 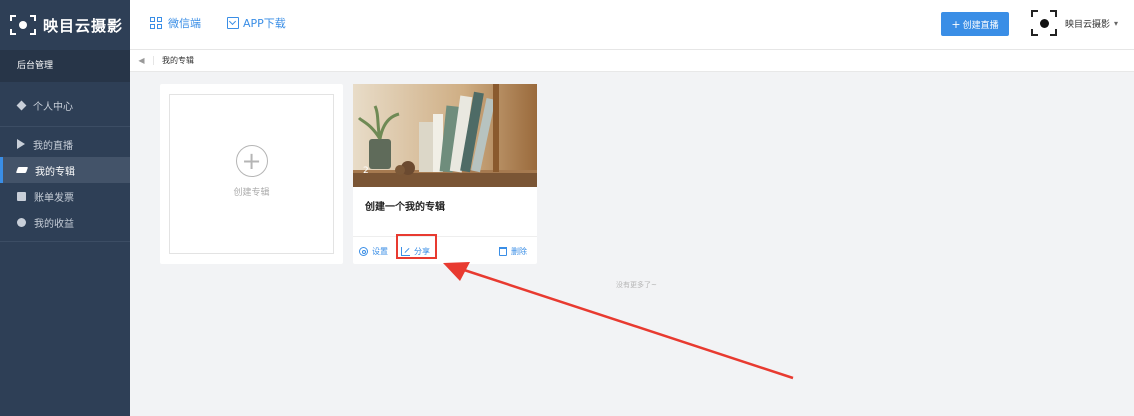 I want to click on annotation-arrow, so click(x=618, y=321).